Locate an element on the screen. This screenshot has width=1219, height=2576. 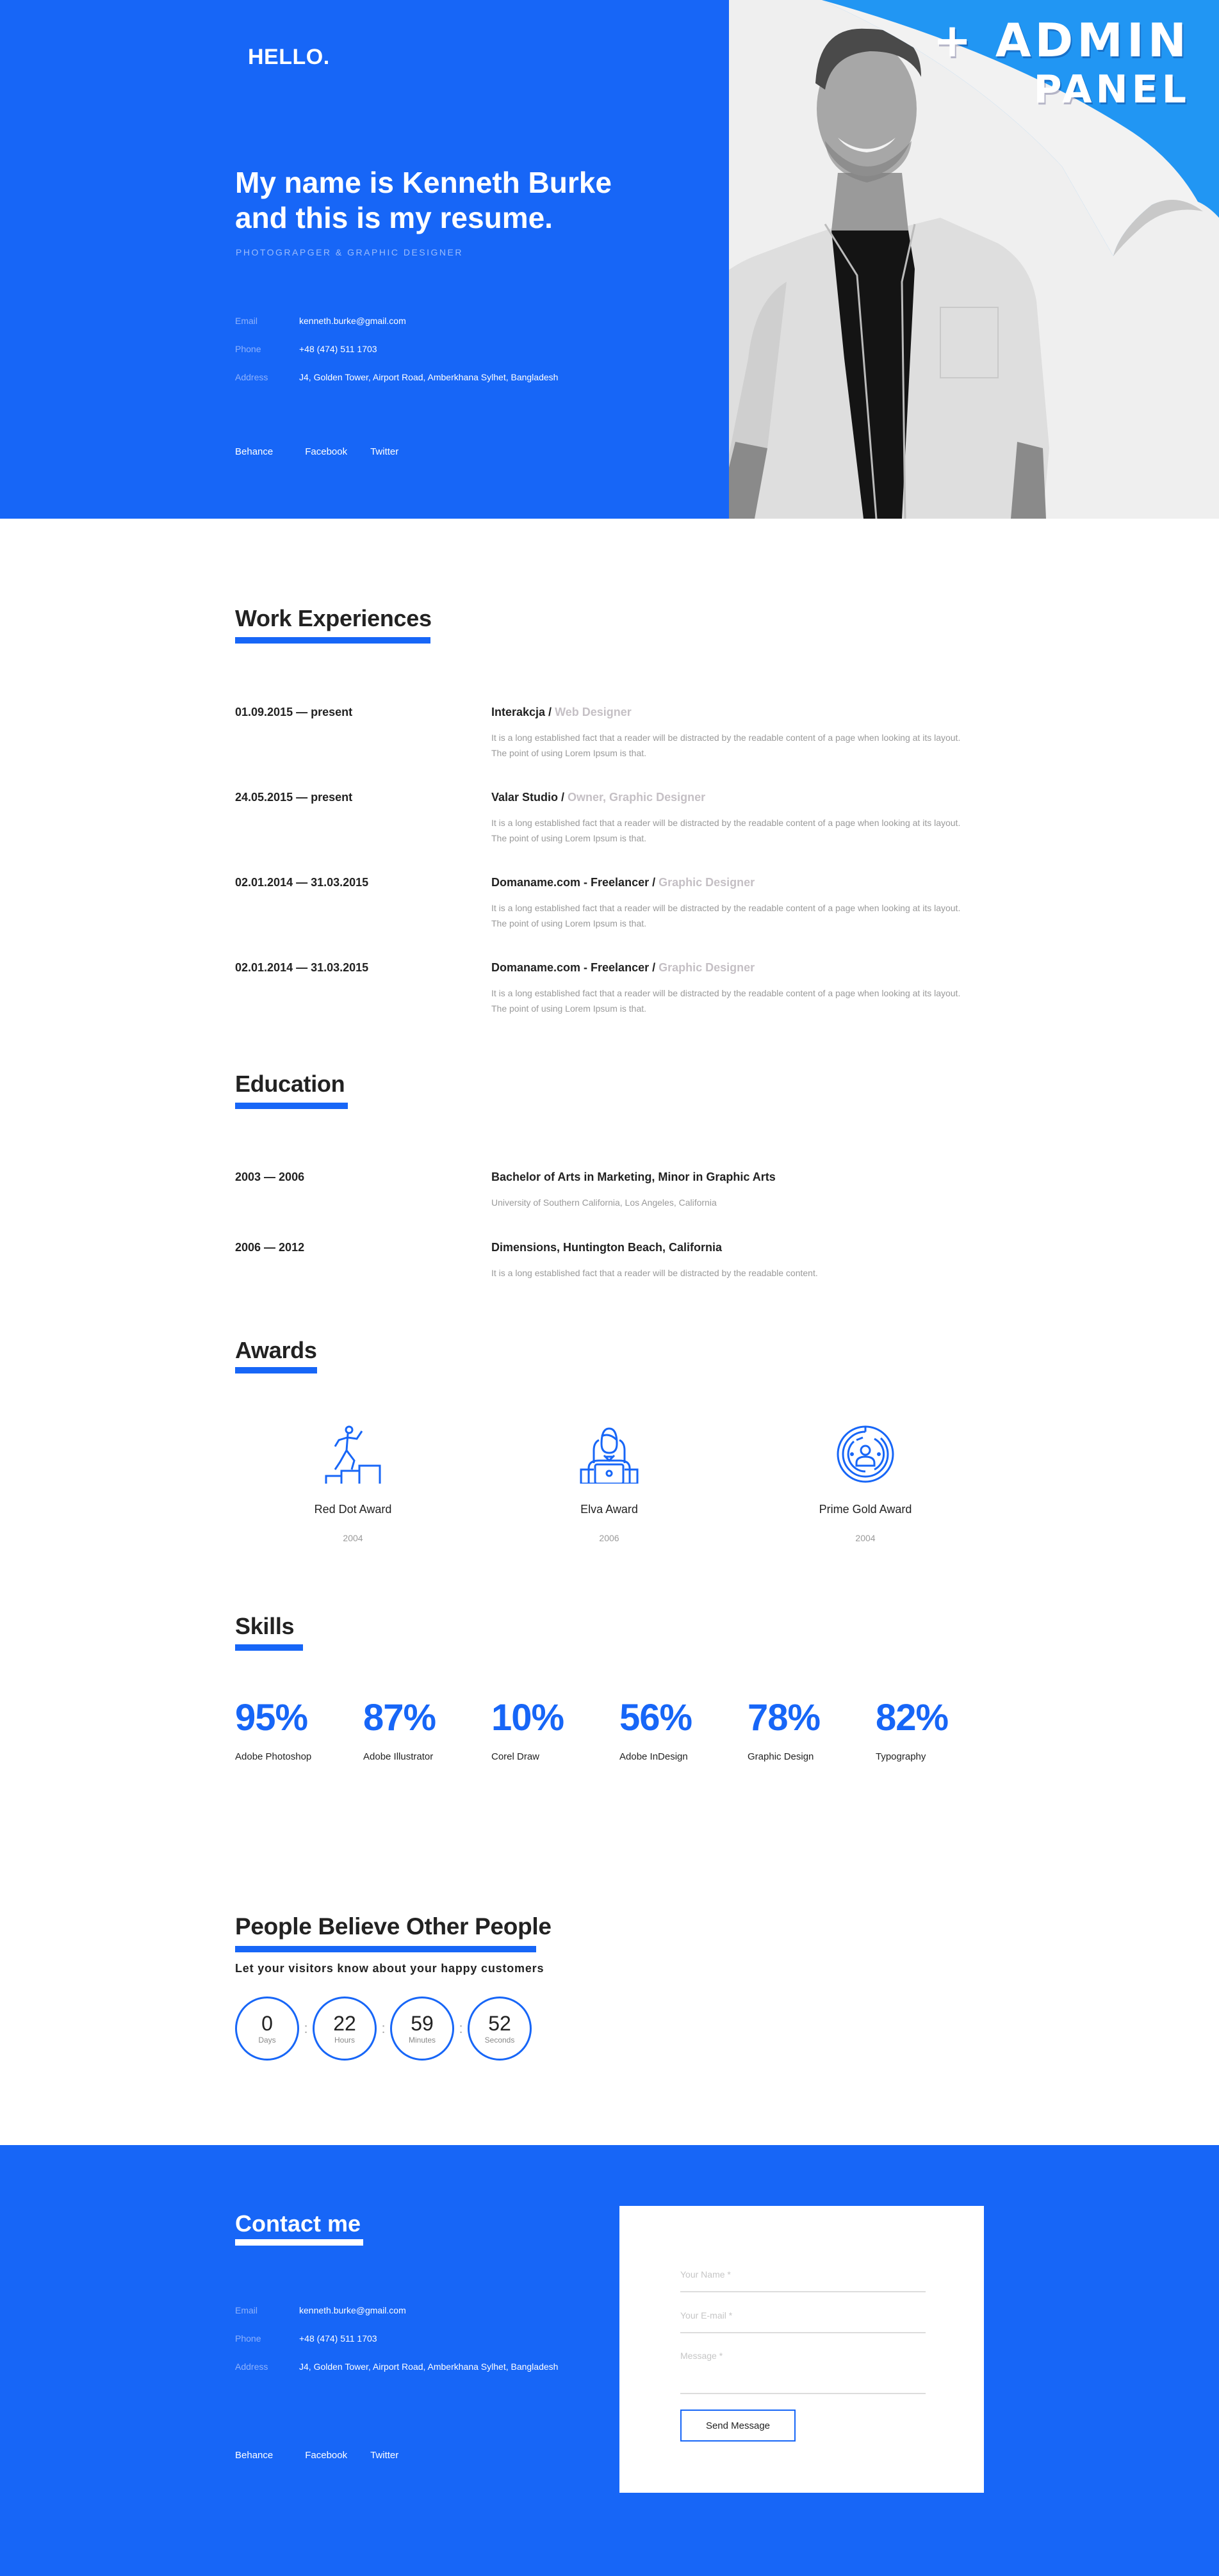
education-date: 2003 — 2006 is located at coordinates (270, 1177).